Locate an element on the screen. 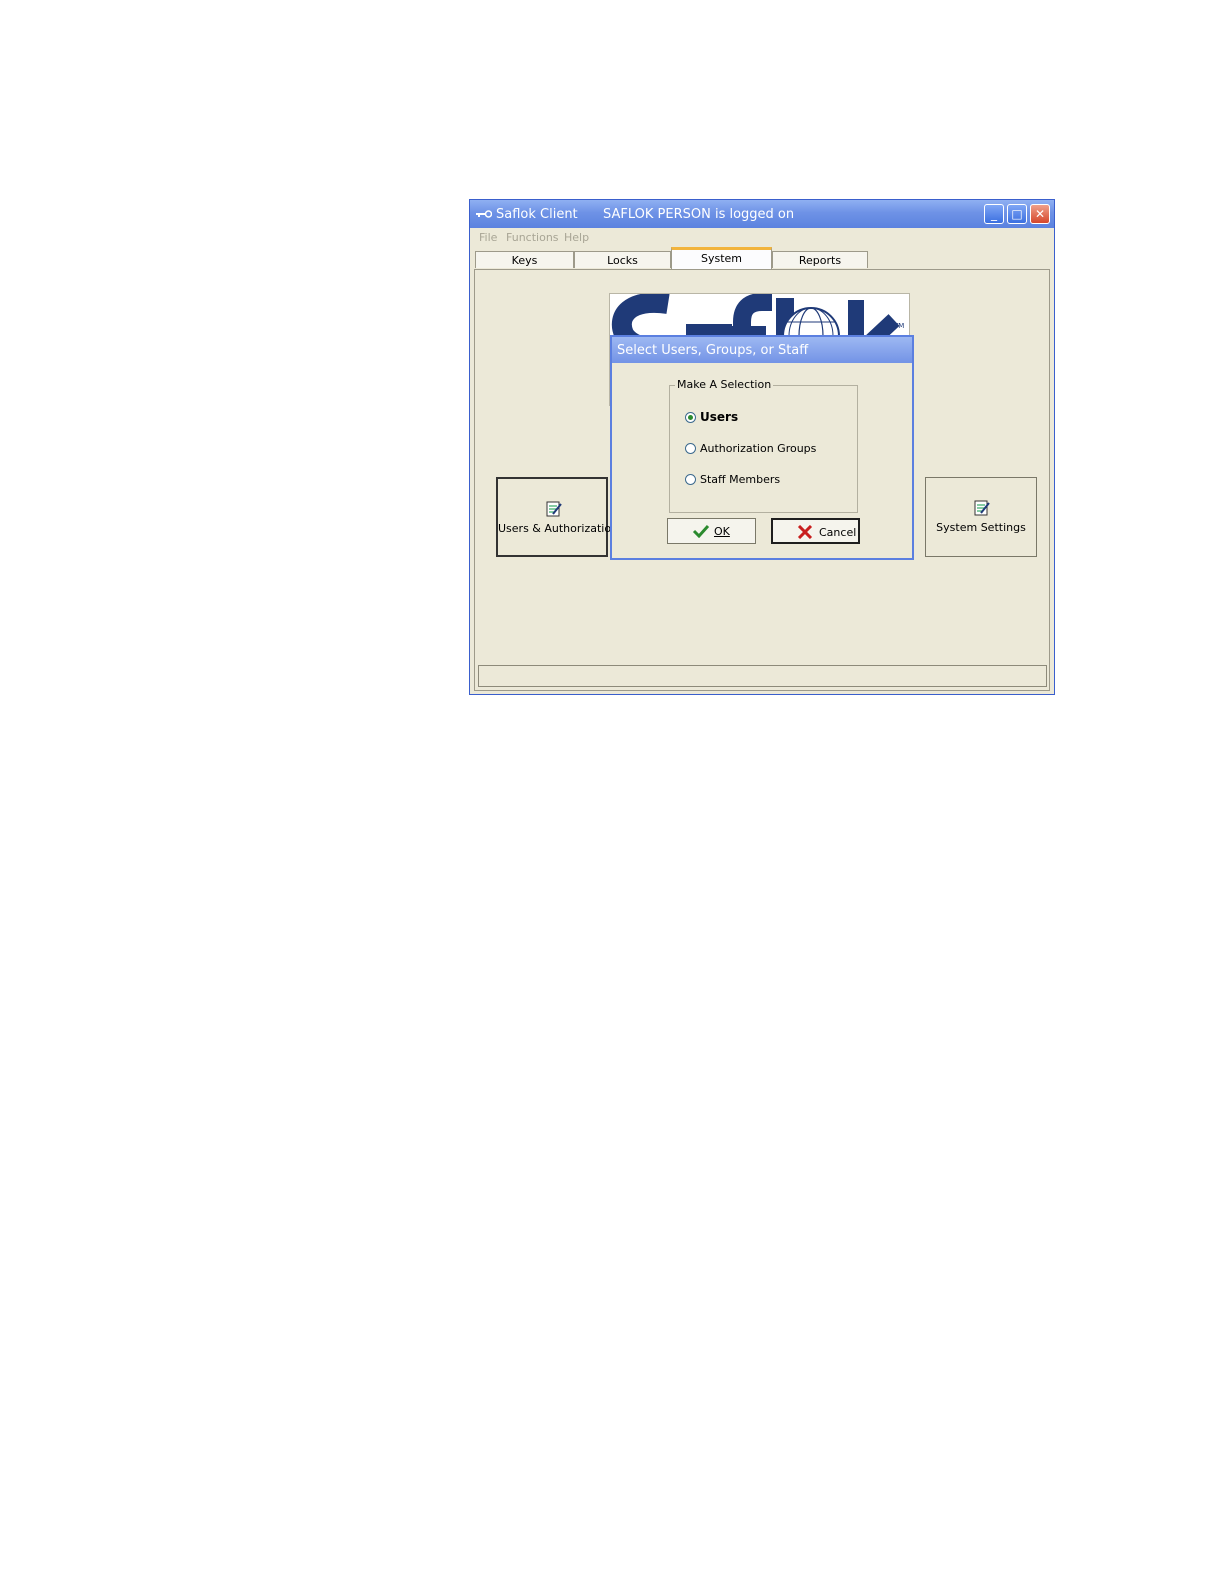 The image size is (1224, 1584). users-authorizations-label: Users & Authorizations is located at coordinates (561, 528).